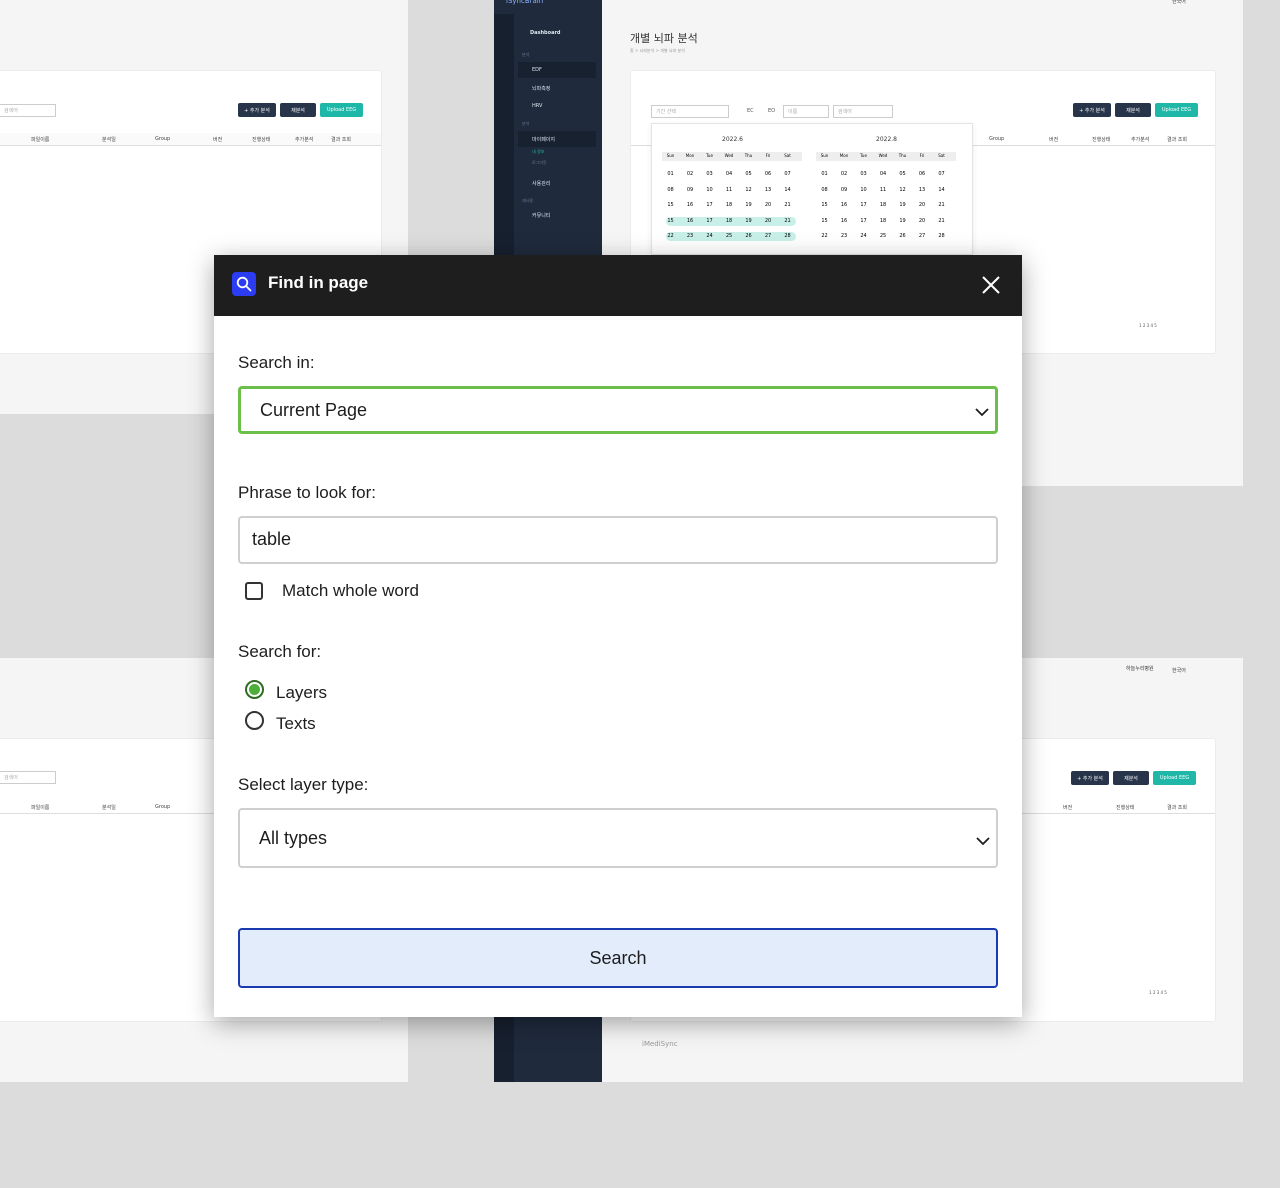 Image resolution: width=1280 pixels, height=1188 pixels. I want to click on radio-texts-label: Texts, so click(296, 724).